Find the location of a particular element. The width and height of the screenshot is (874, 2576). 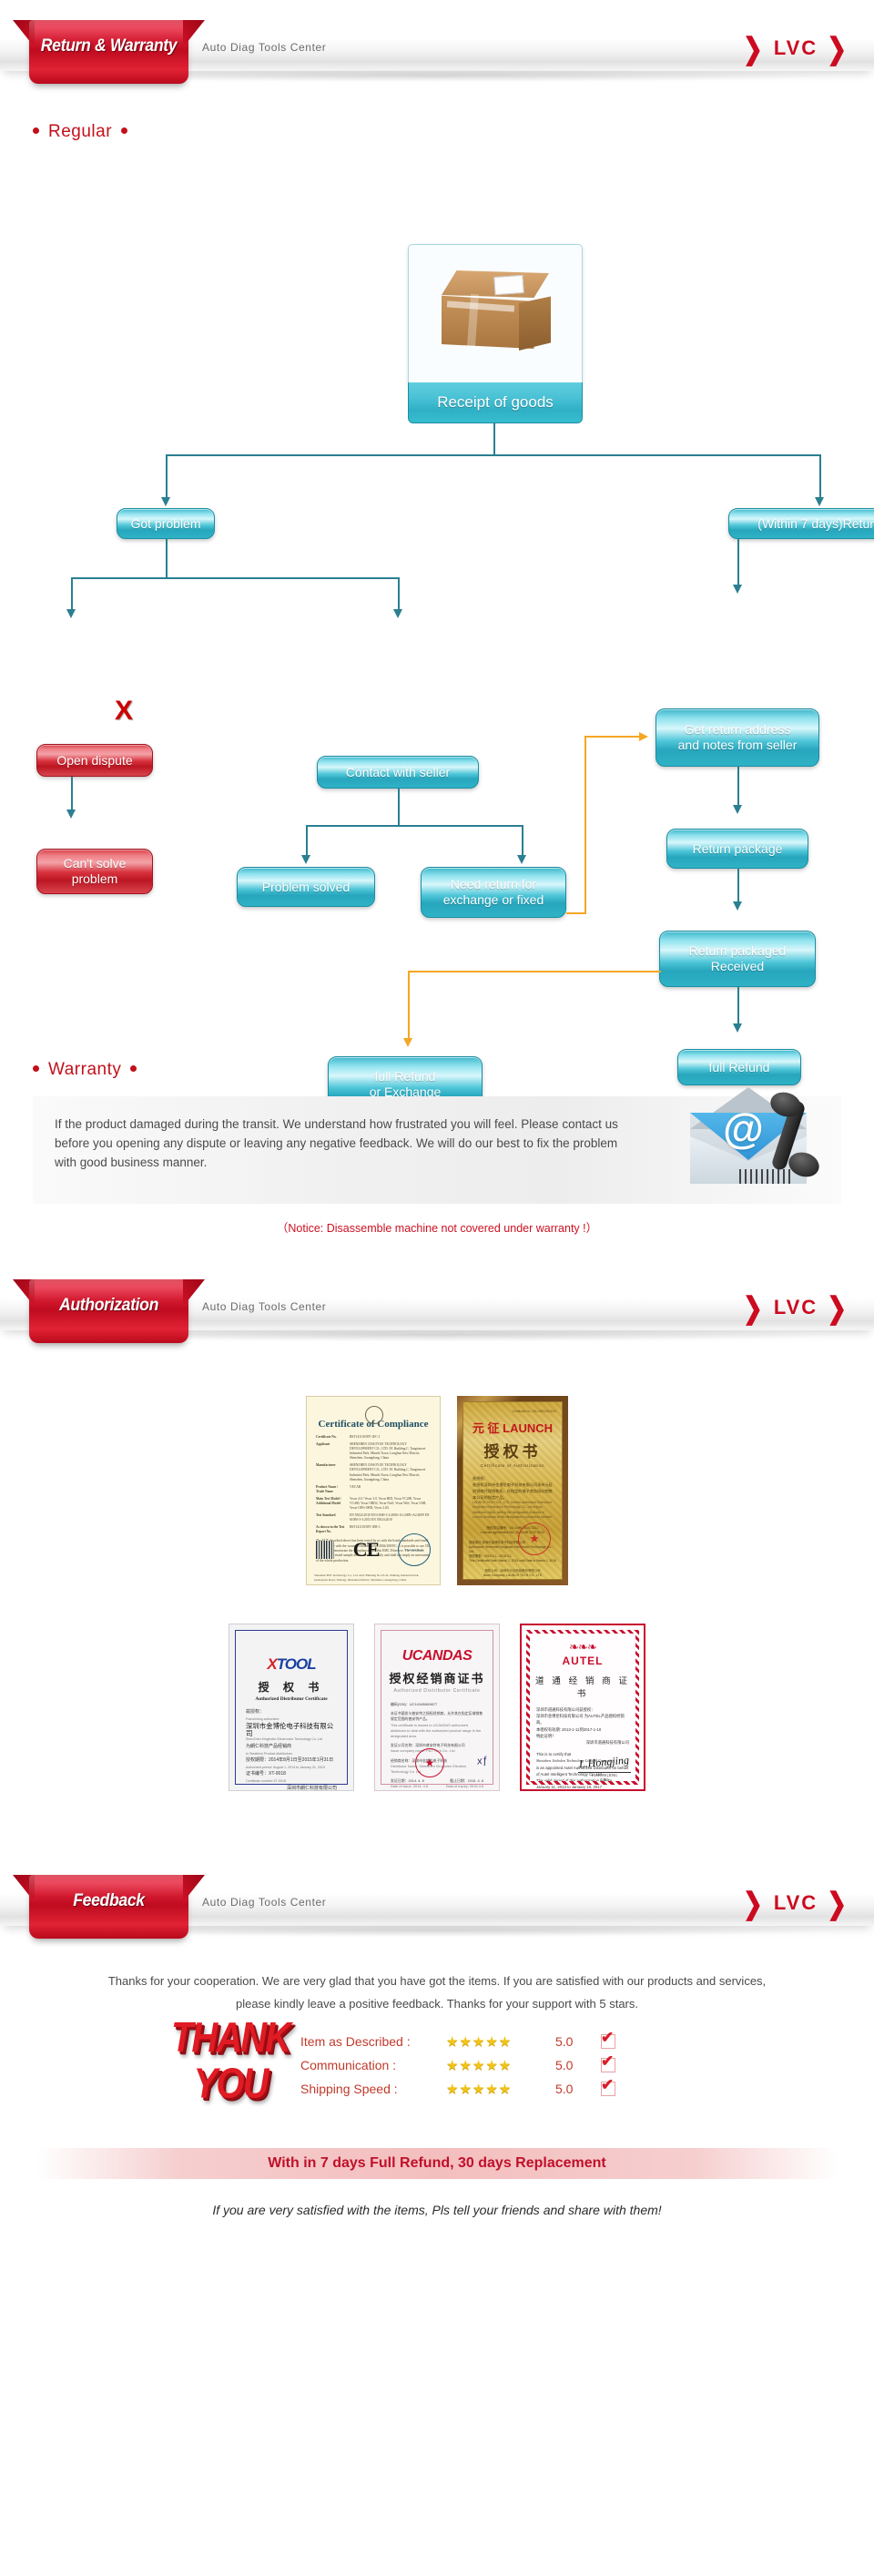

ucandas-signature-icon: xƒ is located at coordinates (483, 1761).